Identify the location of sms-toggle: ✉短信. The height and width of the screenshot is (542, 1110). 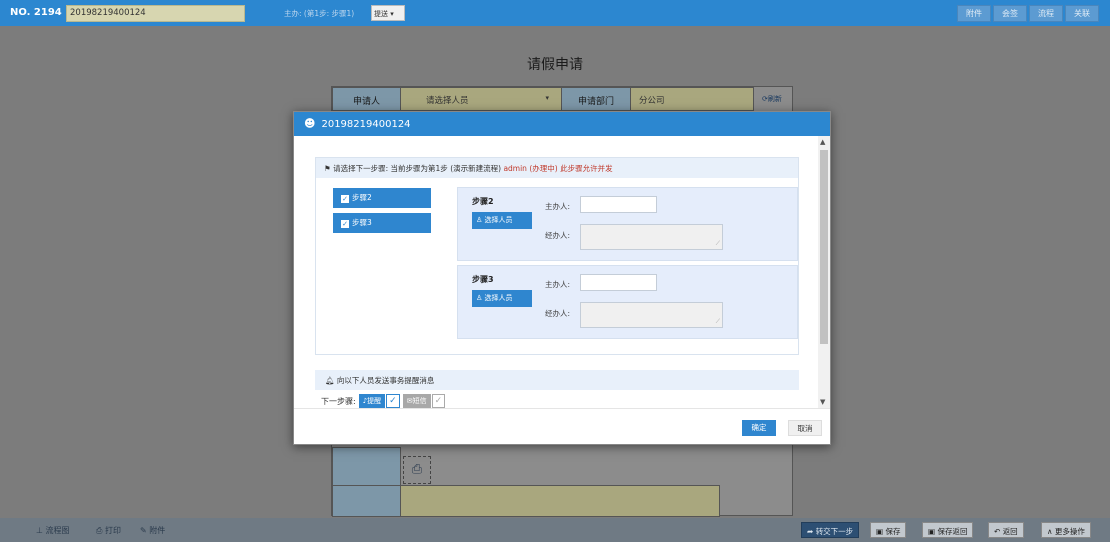
(416, 401).